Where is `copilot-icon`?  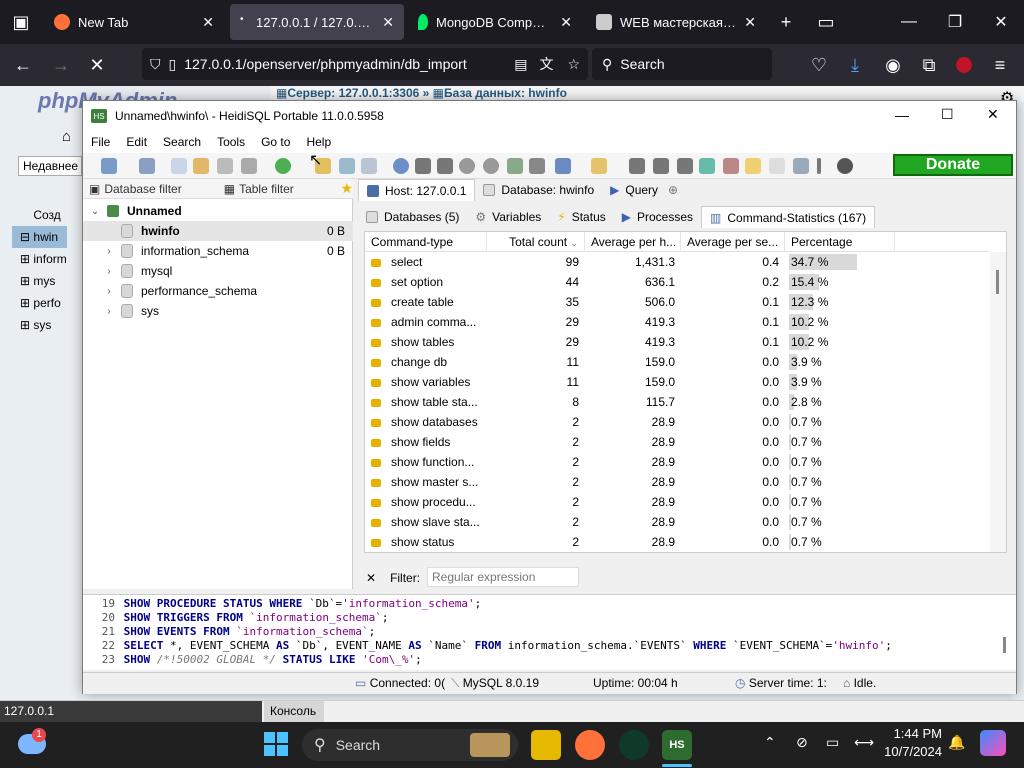 copilot-icon is located at coordinates (993, 743).